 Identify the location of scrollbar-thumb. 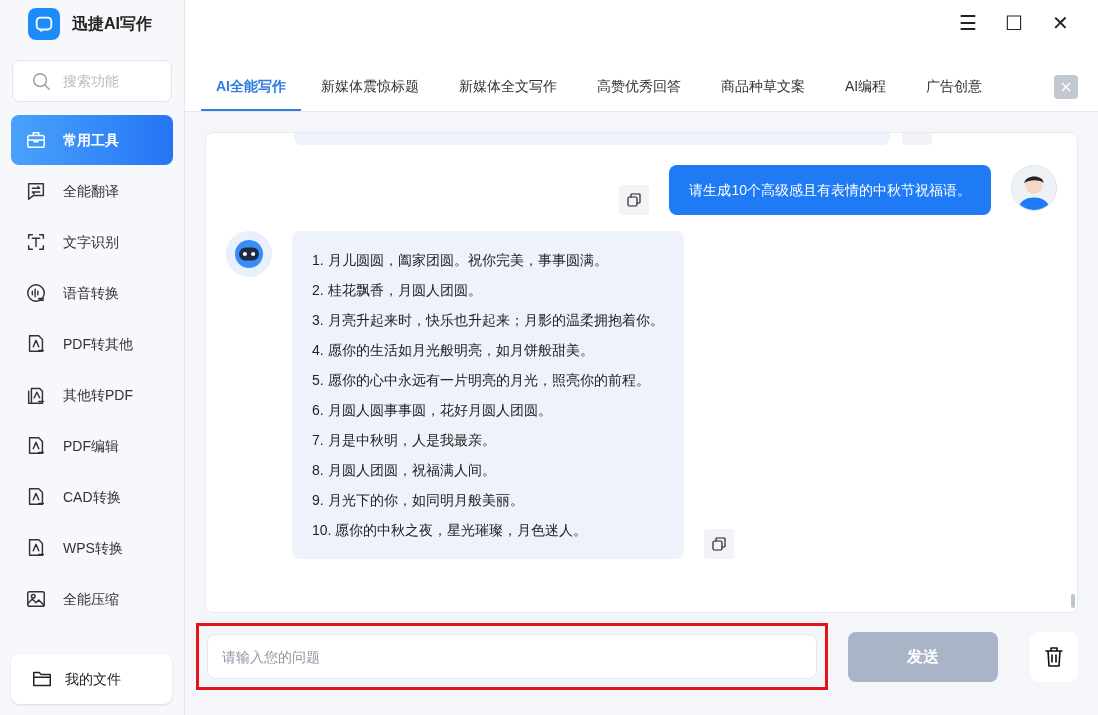
(1073, 601).